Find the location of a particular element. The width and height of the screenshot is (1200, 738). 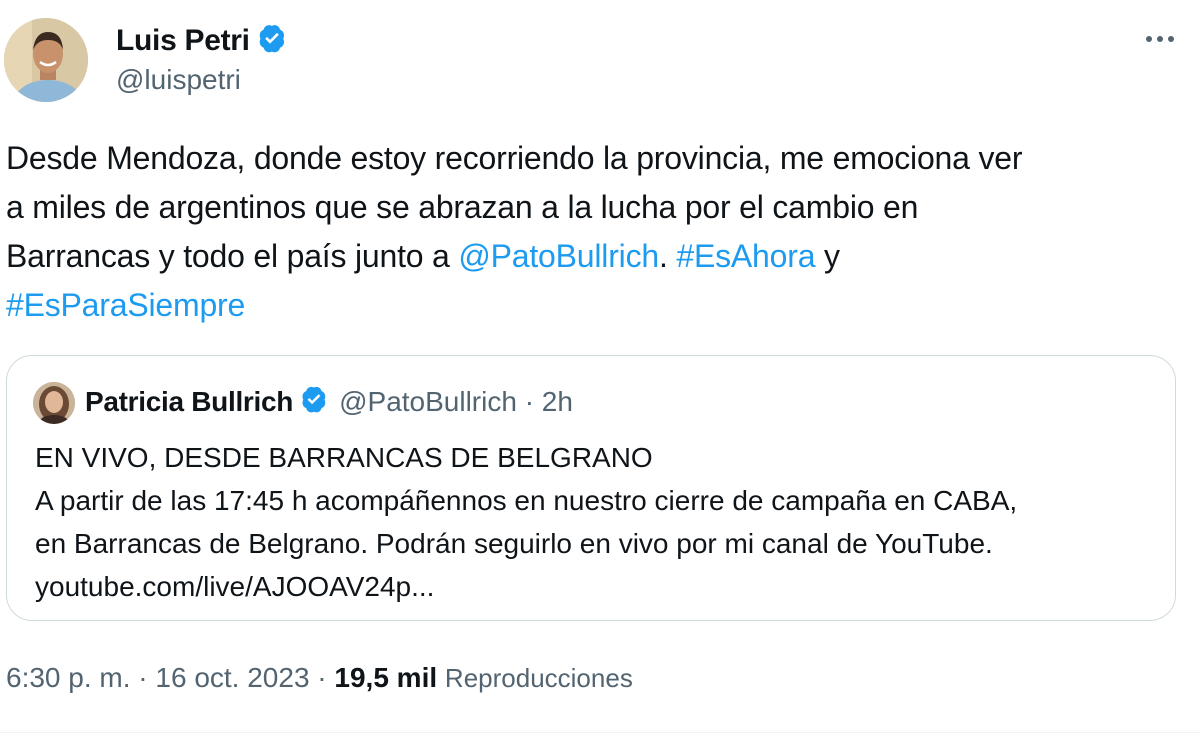

tweet-text-segment: y is located at coordinates (827, 256).